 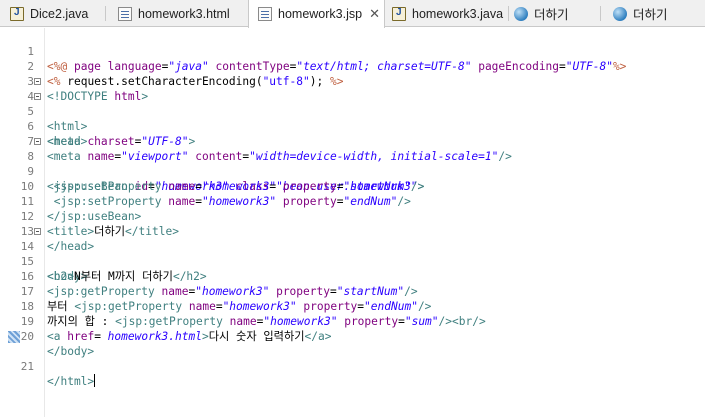 I want to click on tab-homework3-jsp: homework3.jsp ✕, so click(x=316, y=14).